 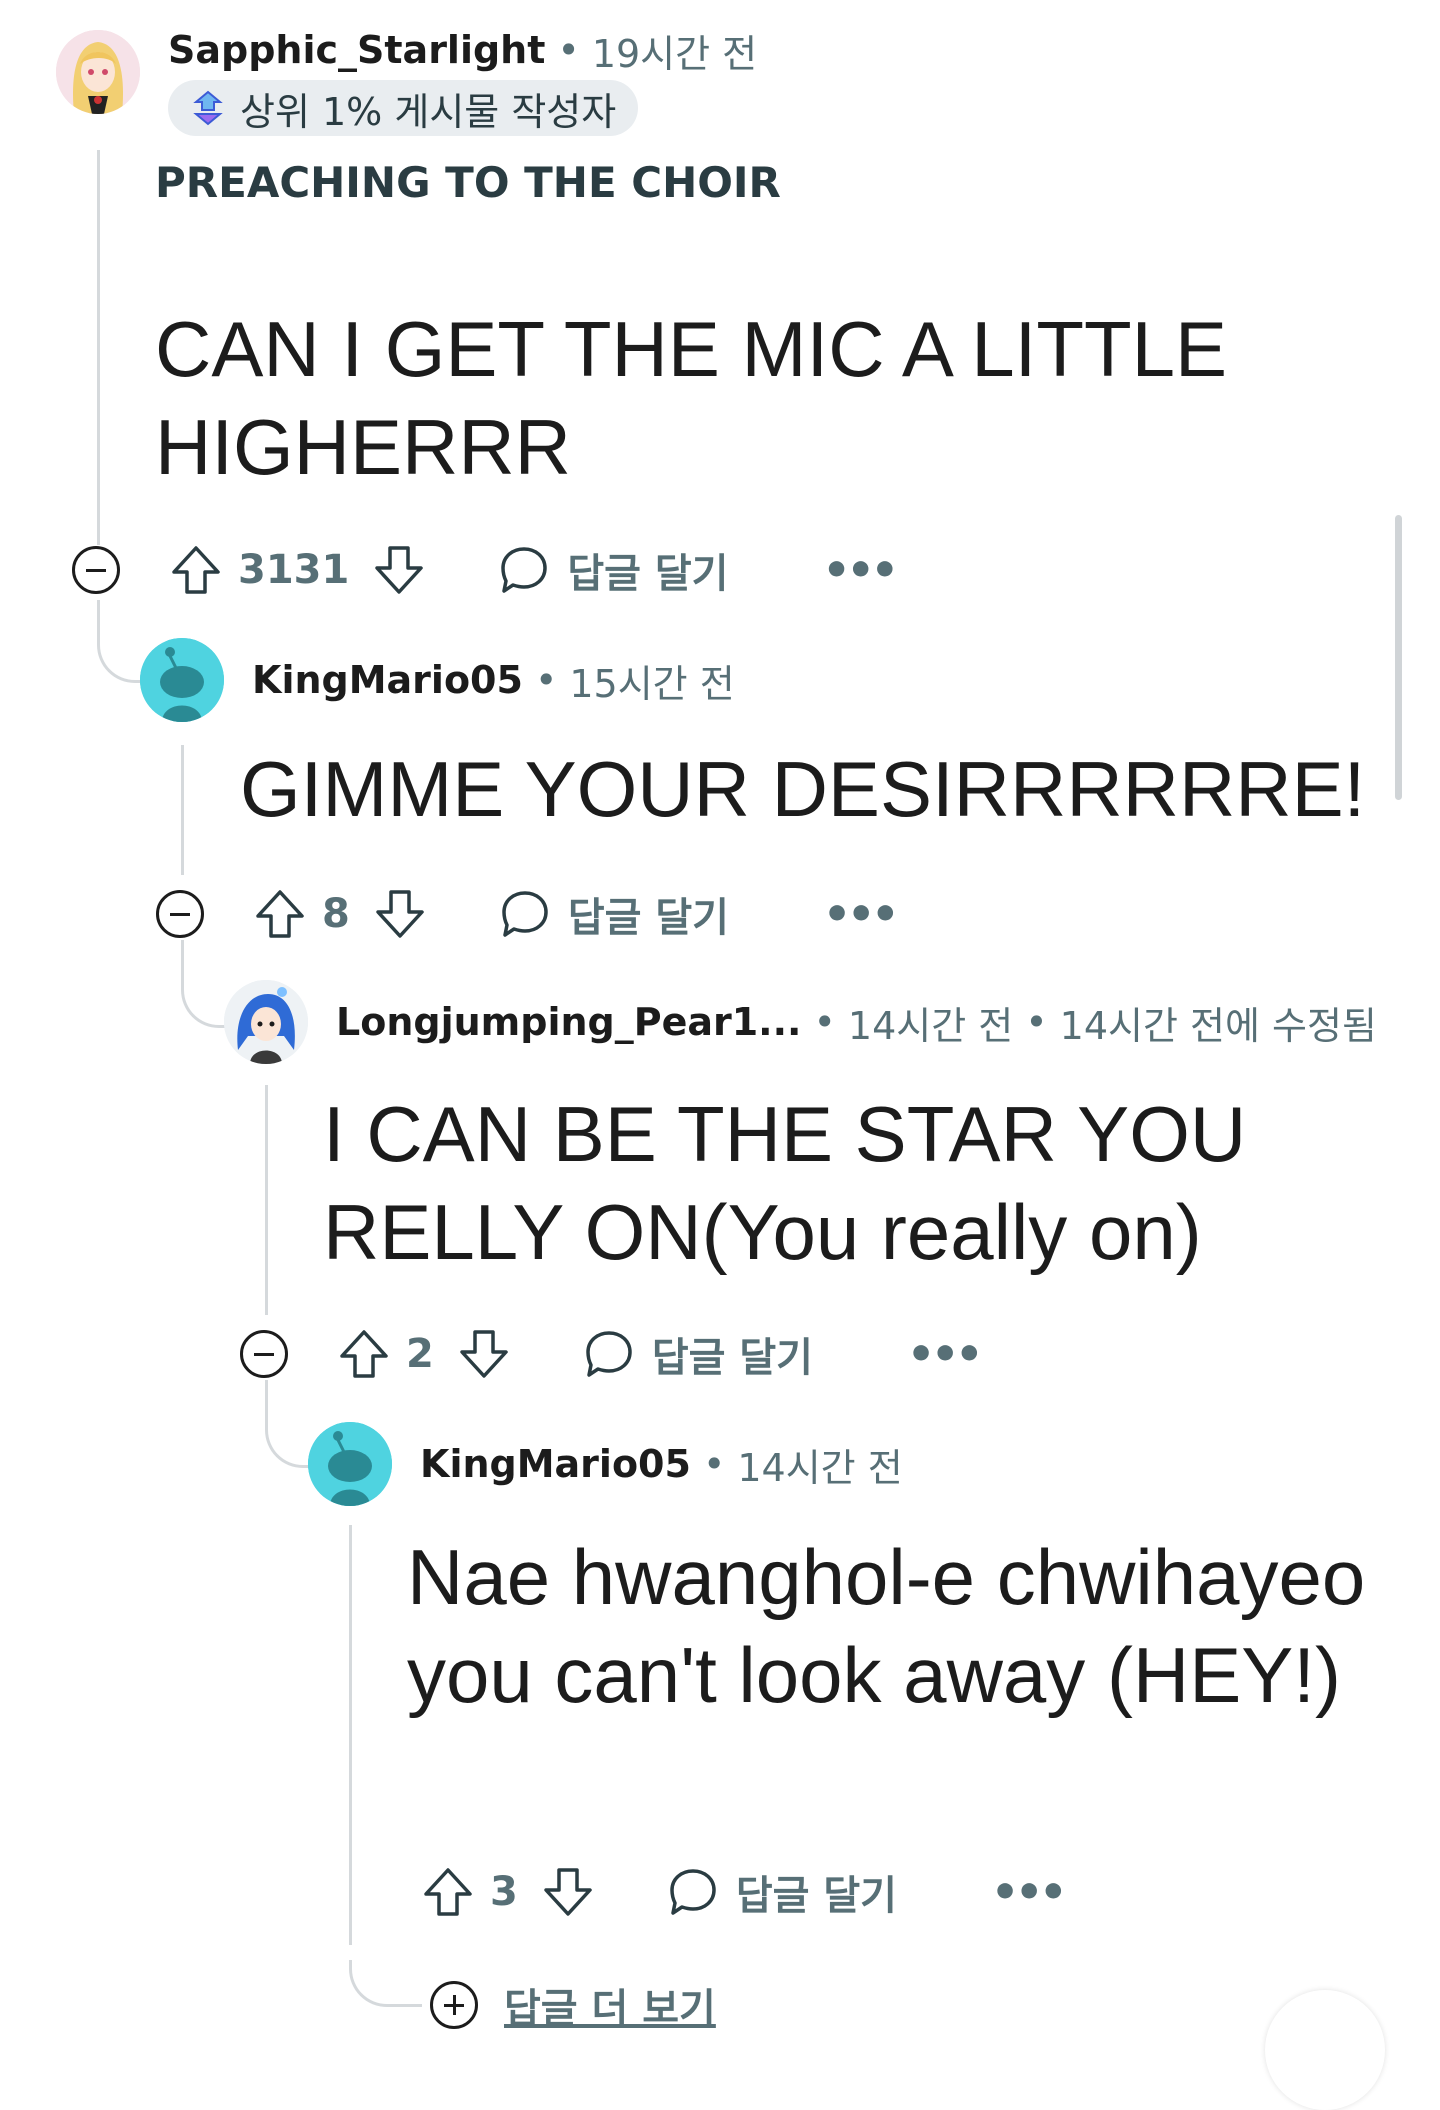 What do you see at coordinates (266, 1022) in the screenshot?
I see `blue-hair-avatar-icon` at bounding box center [266, 1022].